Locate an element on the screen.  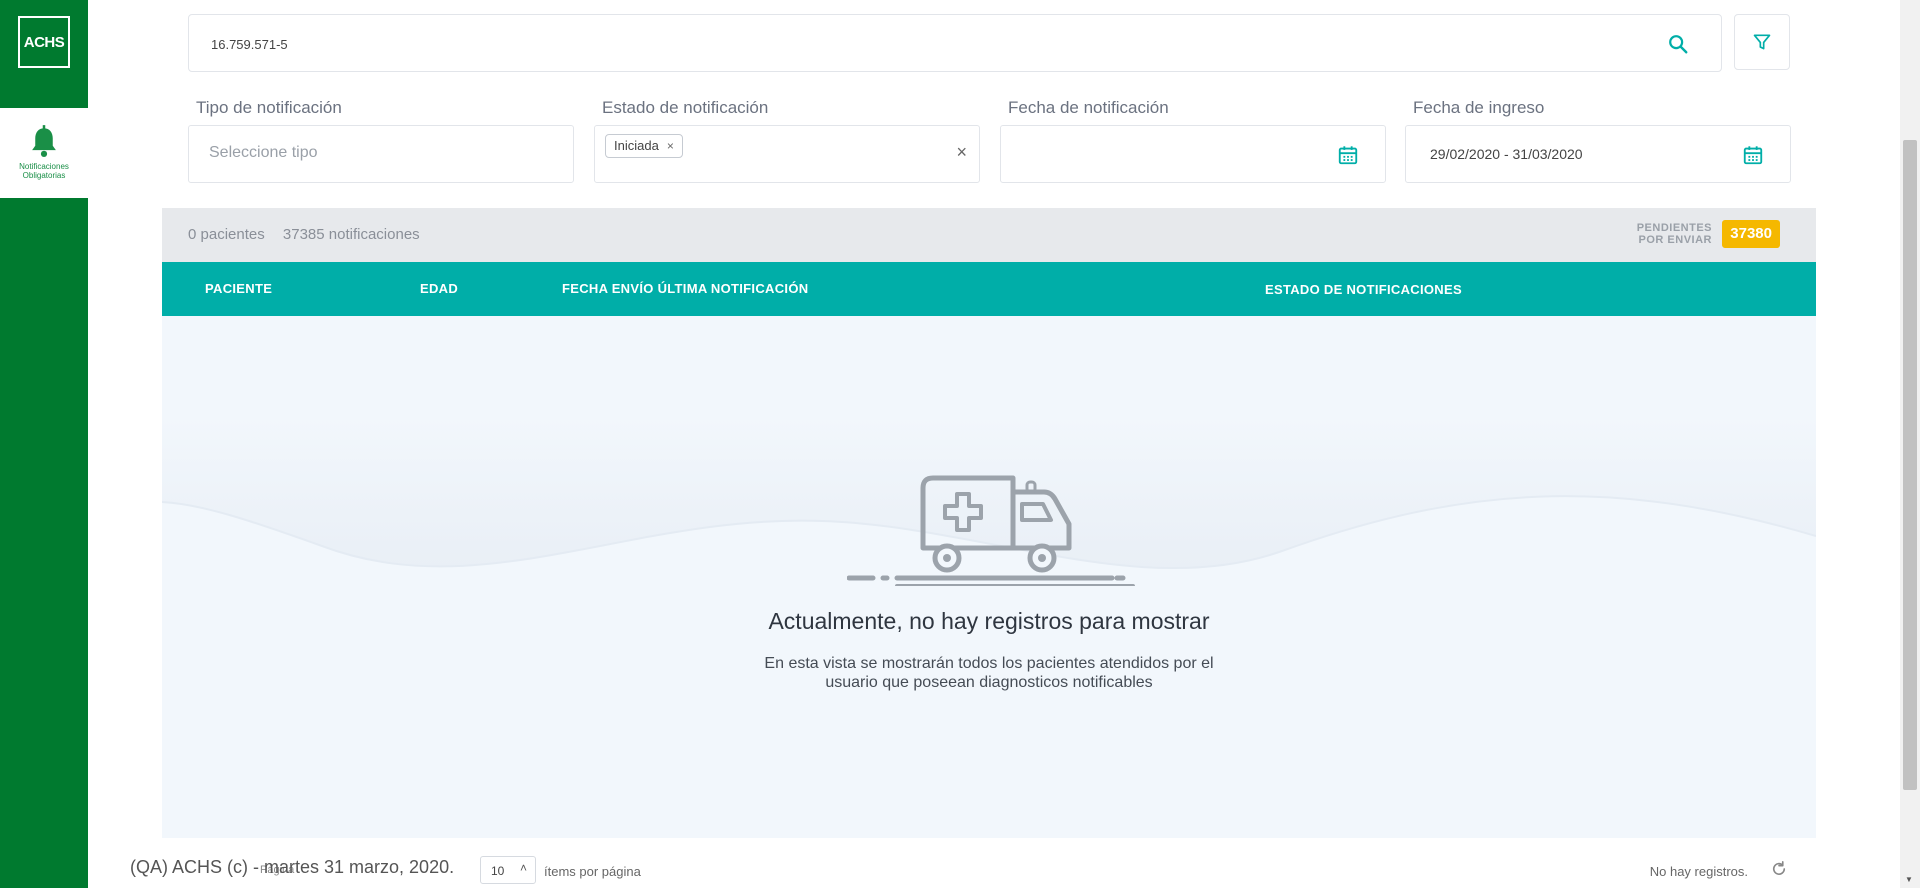
tipo-placeholder: Seleccione tipo is located at coordinates (263, 152).